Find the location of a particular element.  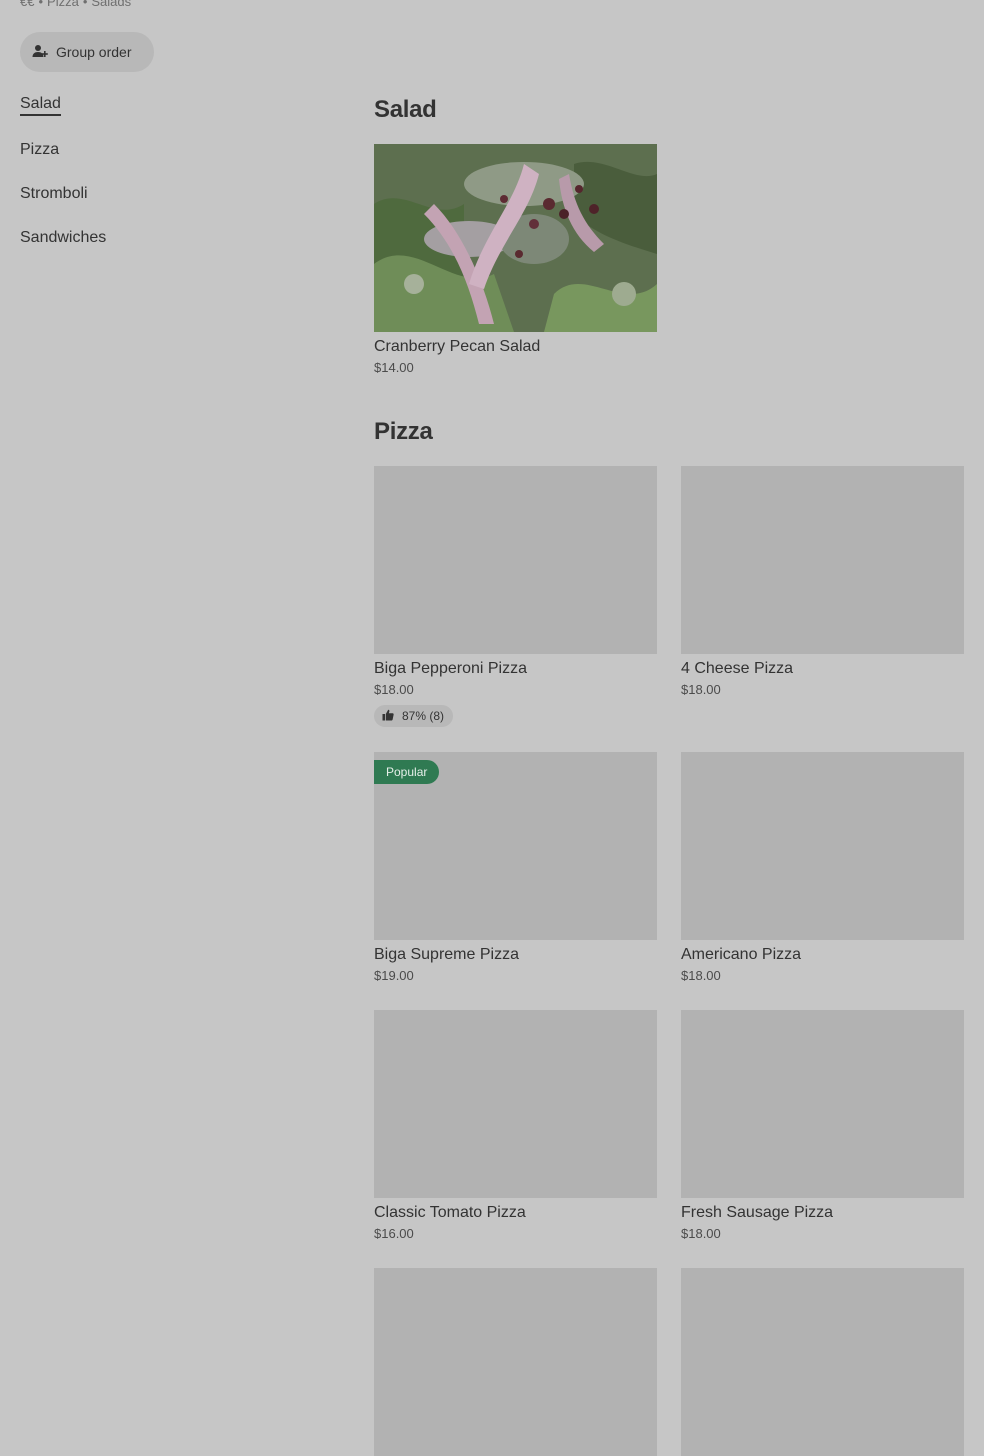

menu-item-card: Classic Tomato Pizza $16.00 is located at coordinates (515, 1127).